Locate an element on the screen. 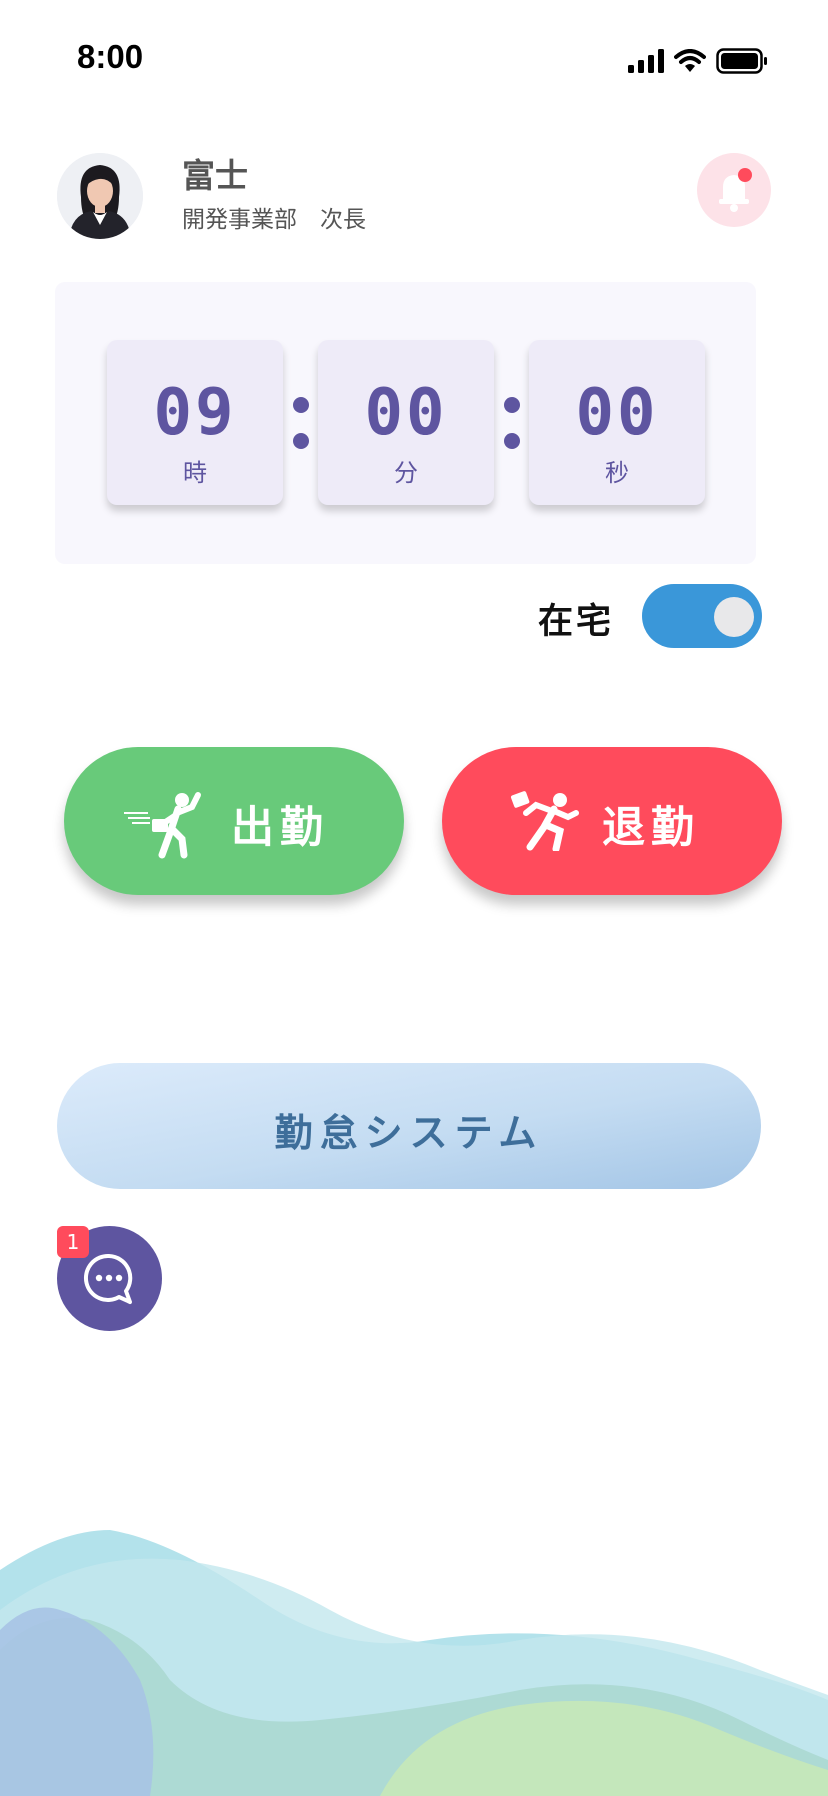 This screenshot has width=828, height=1796. minutes-value: 00 is located at coordinates (406, 413).